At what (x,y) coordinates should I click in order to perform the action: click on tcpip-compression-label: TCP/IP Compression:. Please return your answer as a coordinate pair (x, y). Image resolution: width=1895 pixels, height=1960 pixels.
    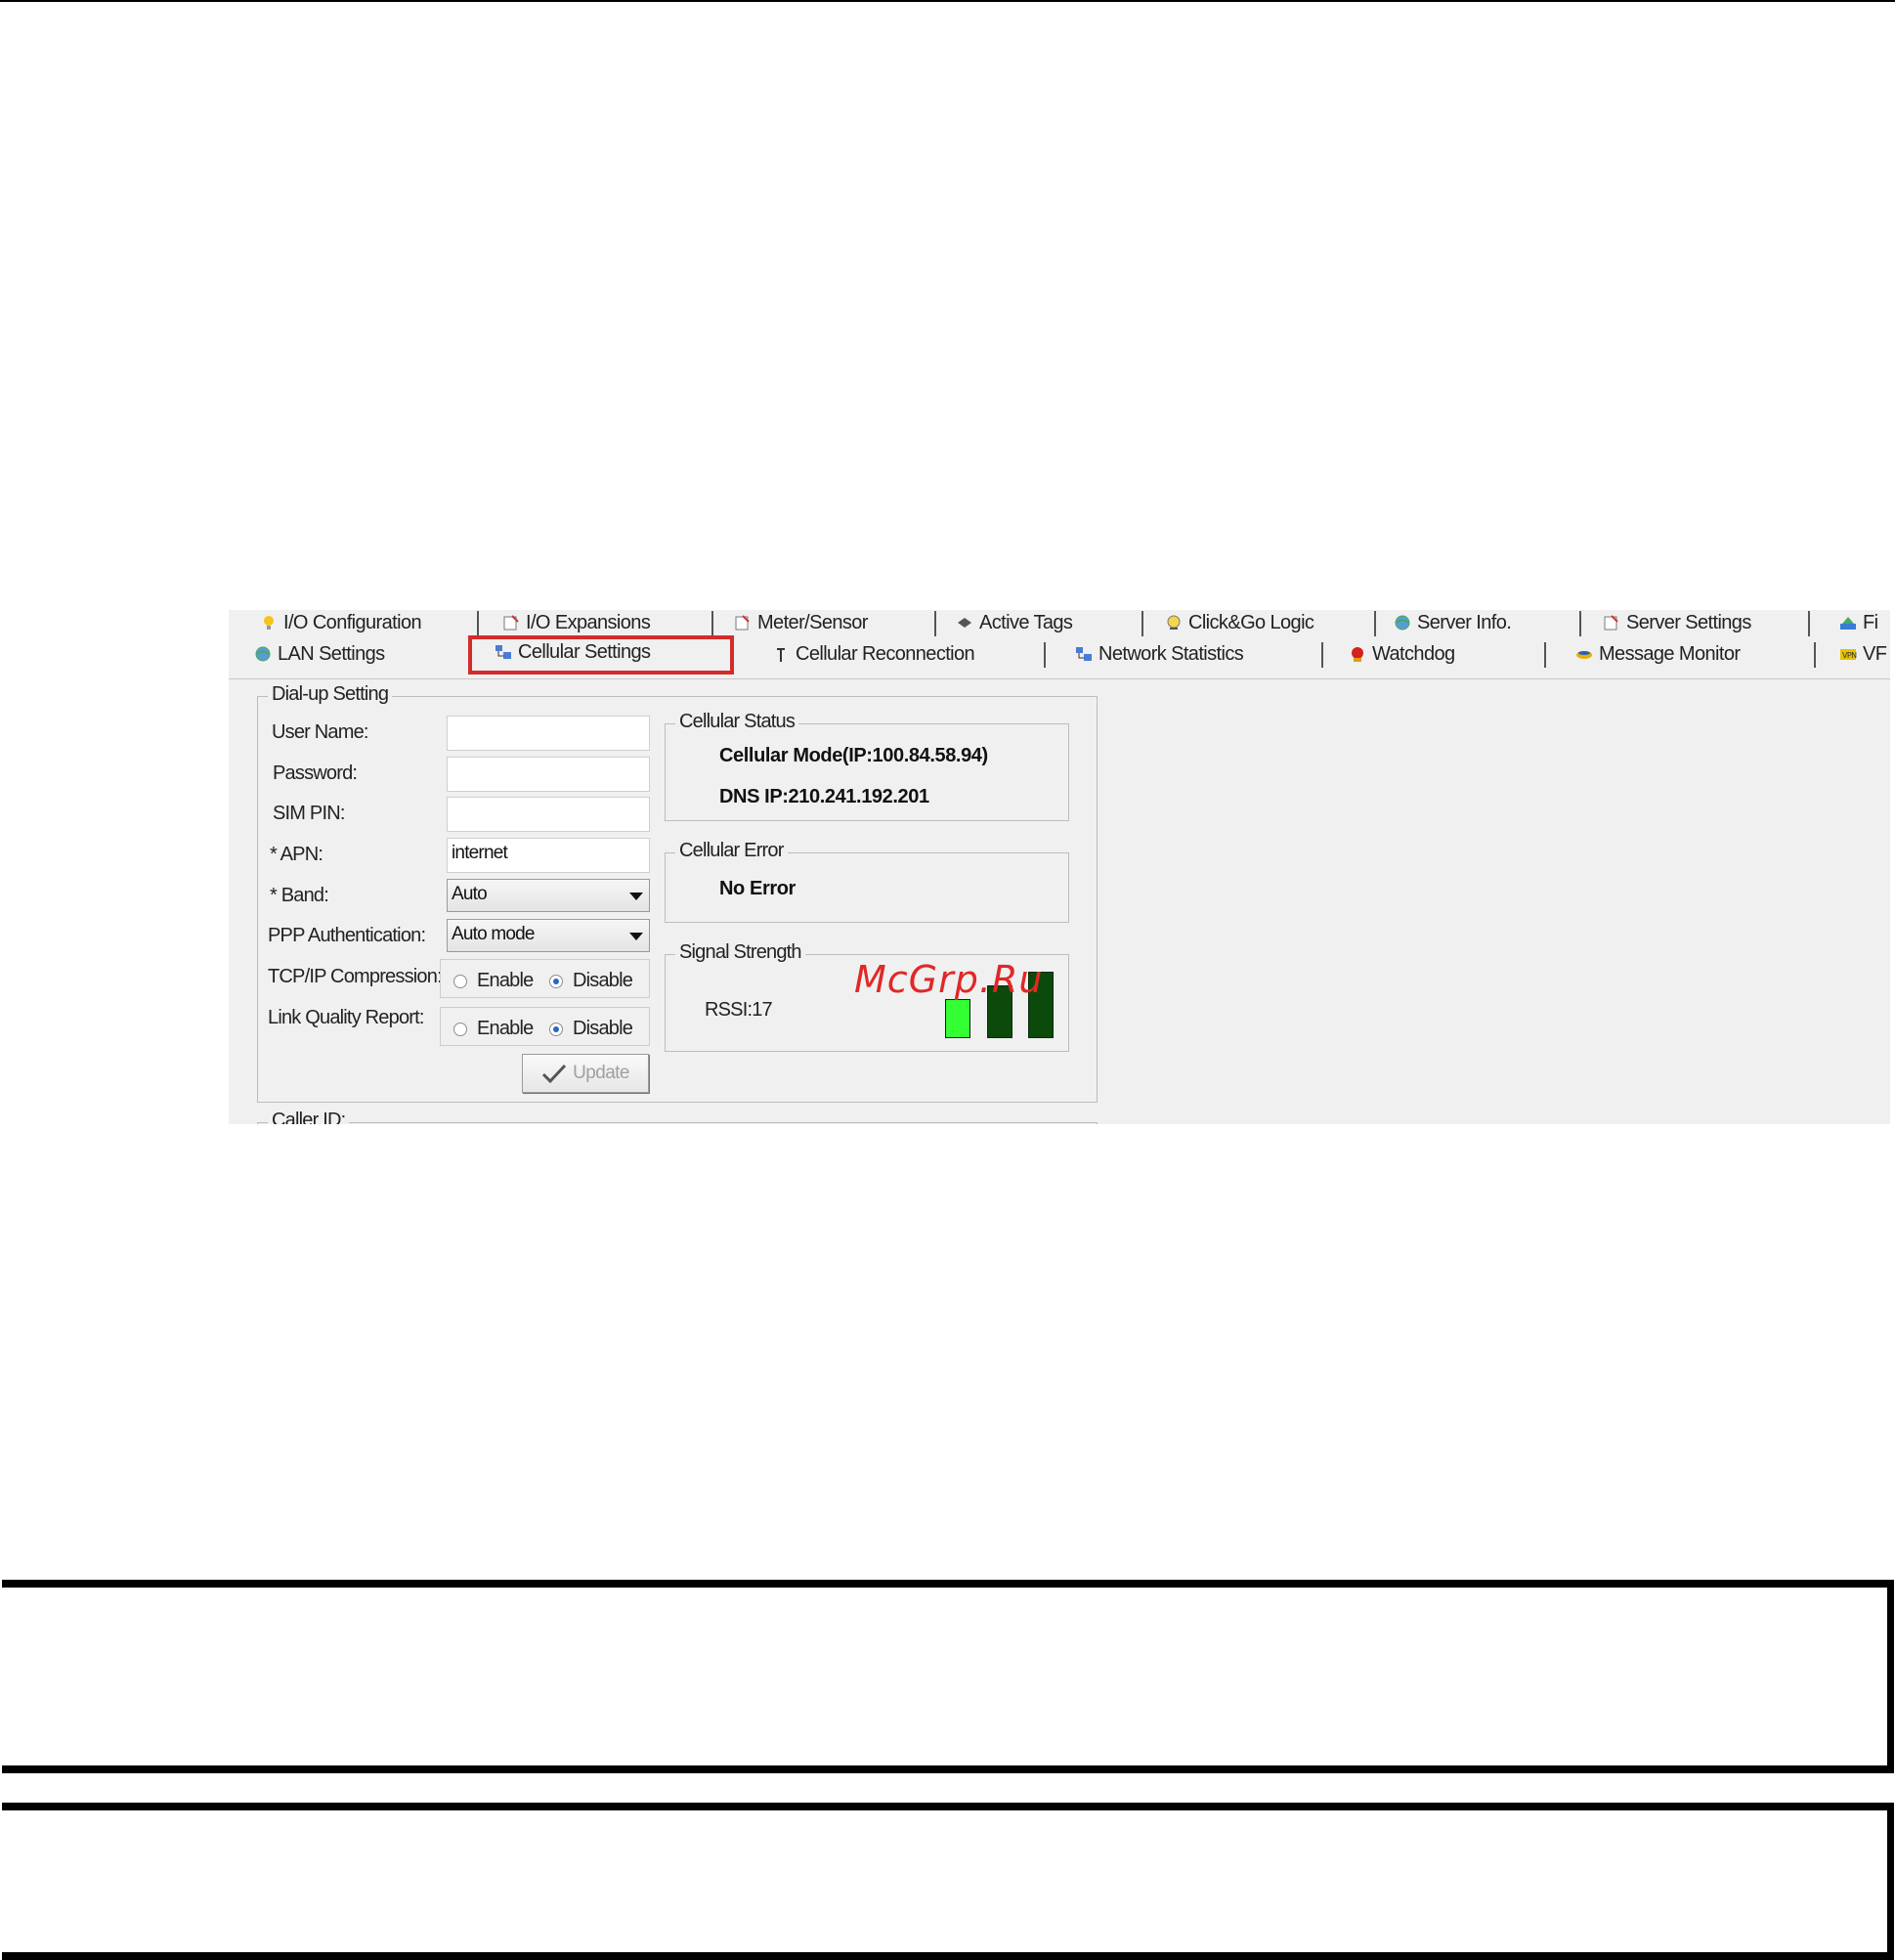
    Looking at the image, I should click on (355, 977).